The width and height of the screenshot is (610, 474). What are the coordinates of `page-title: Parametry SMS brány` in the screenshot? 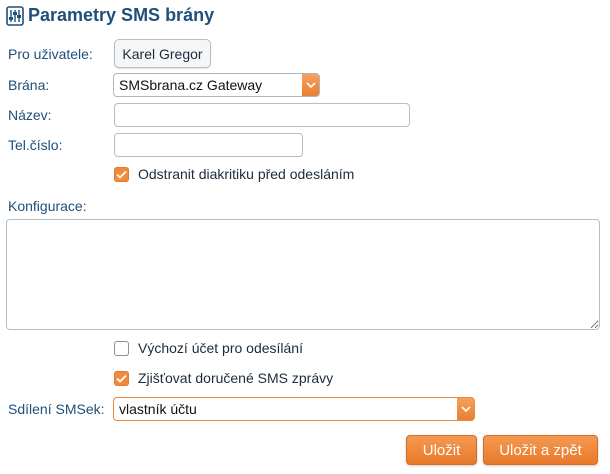 It's located at (110, 15).